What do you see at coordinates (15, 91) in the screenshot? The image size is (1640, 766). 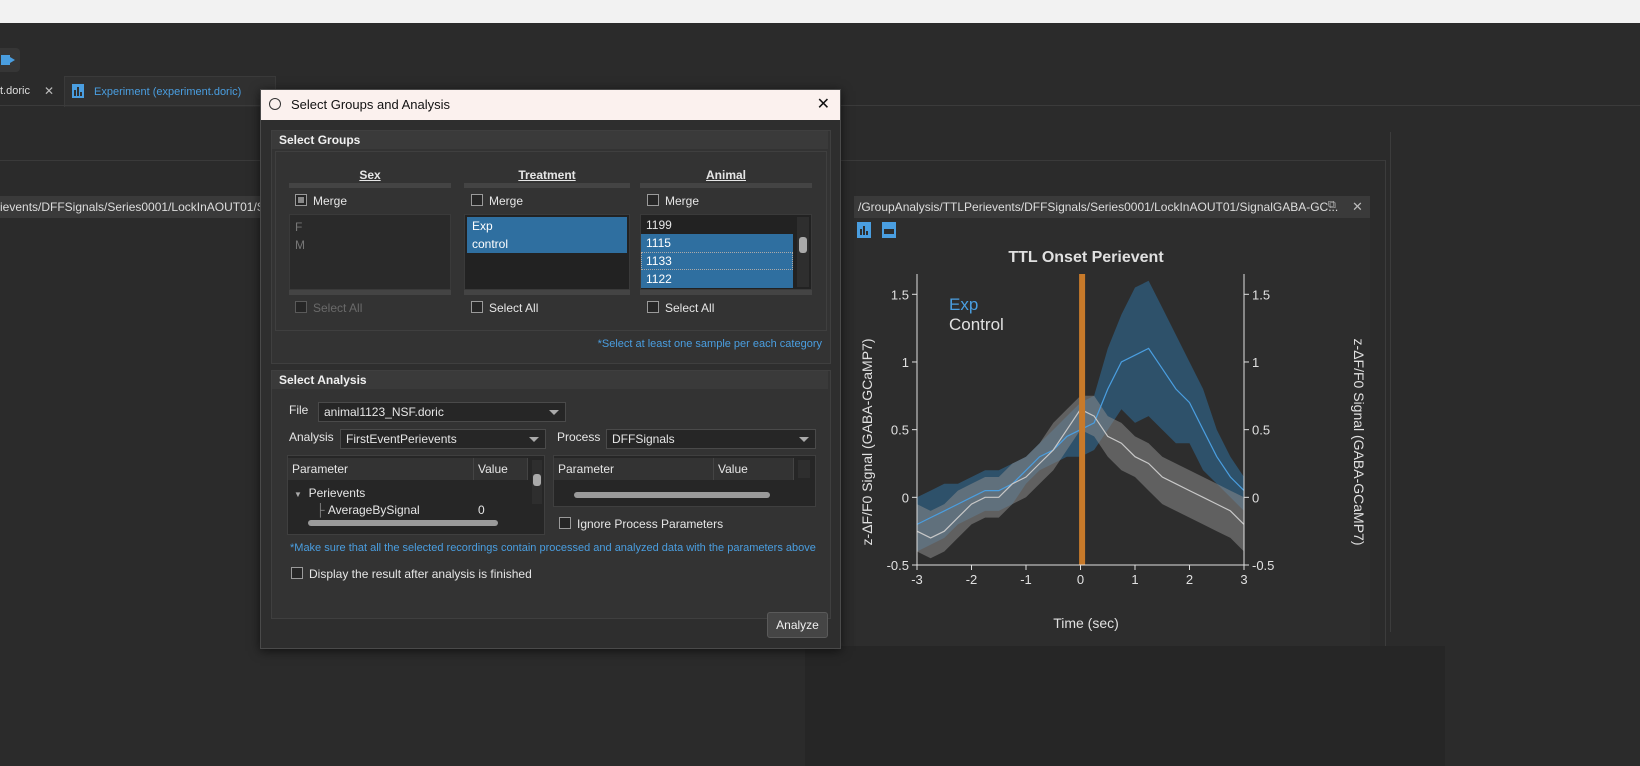 I see `tab-label: t.doric` at bounding box center [15, 91].